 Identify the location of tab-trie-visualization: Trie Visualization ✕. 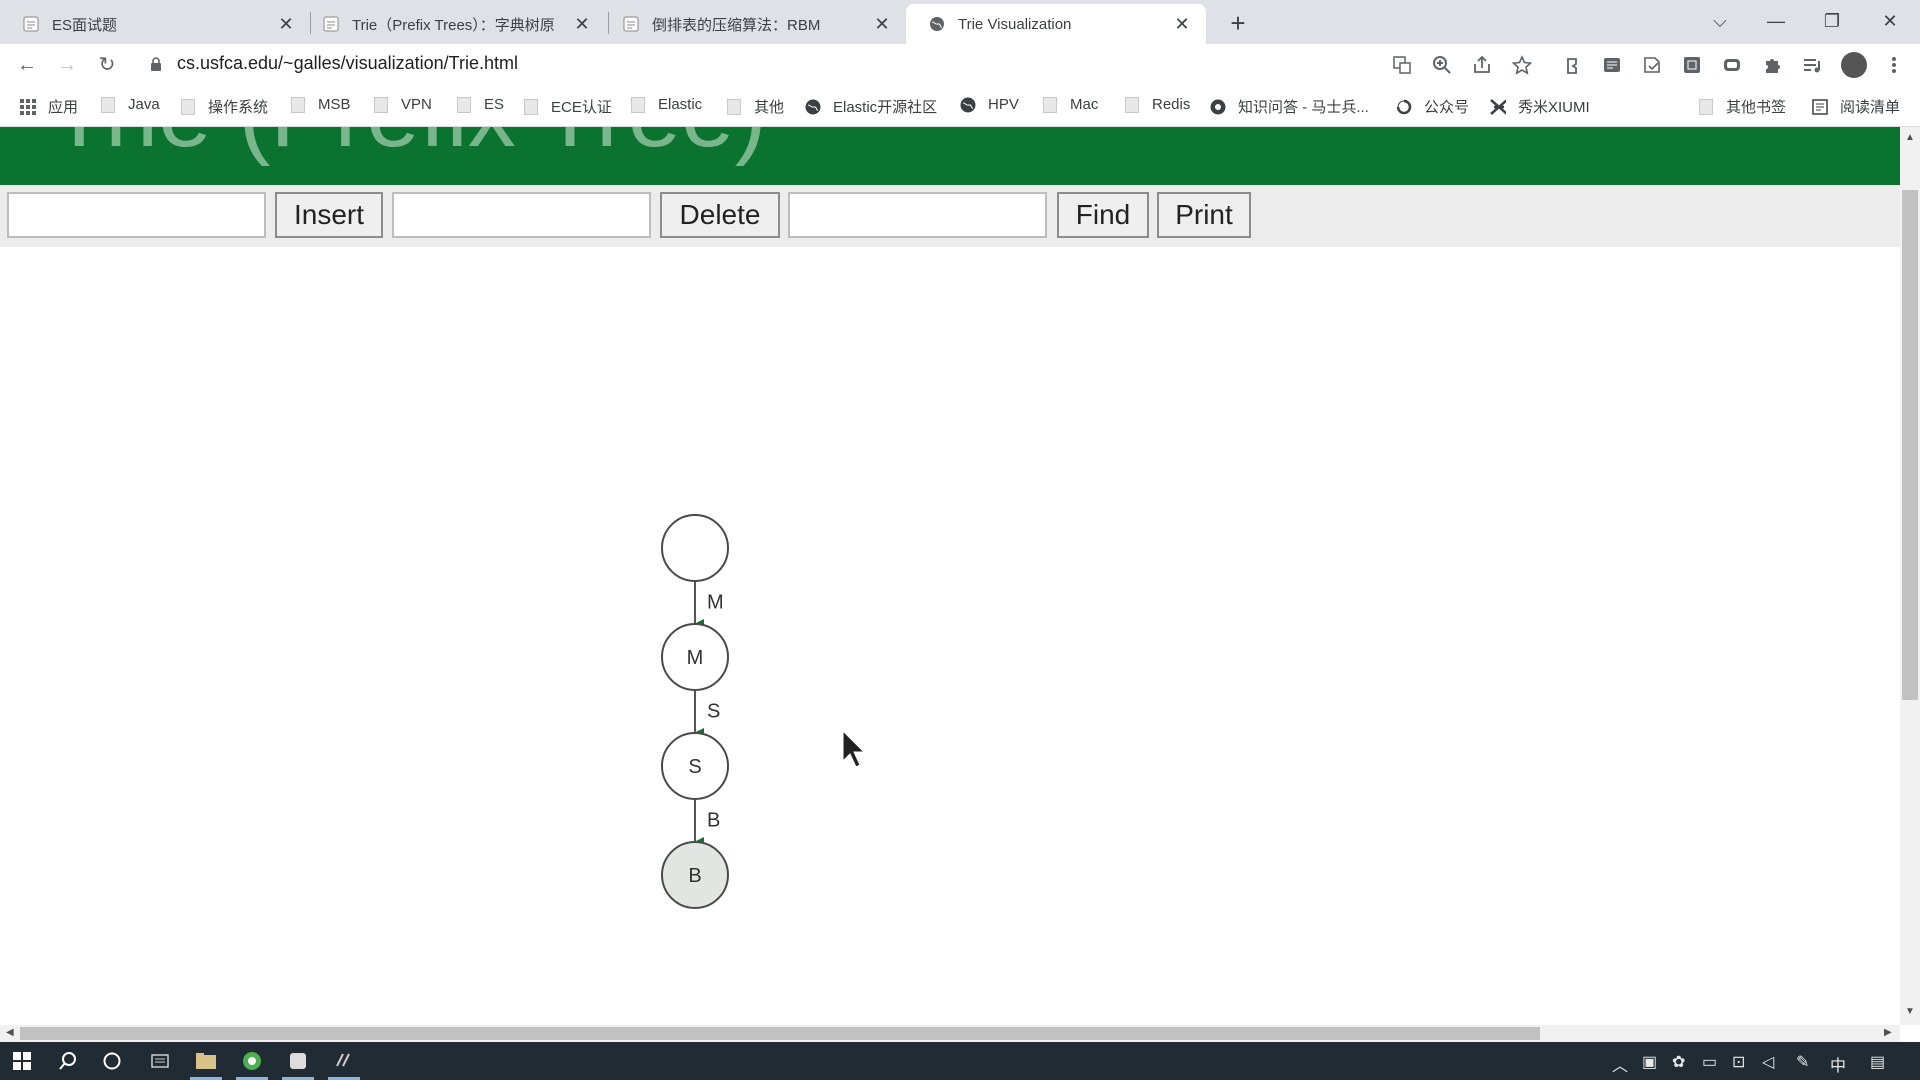
(1056, 24).